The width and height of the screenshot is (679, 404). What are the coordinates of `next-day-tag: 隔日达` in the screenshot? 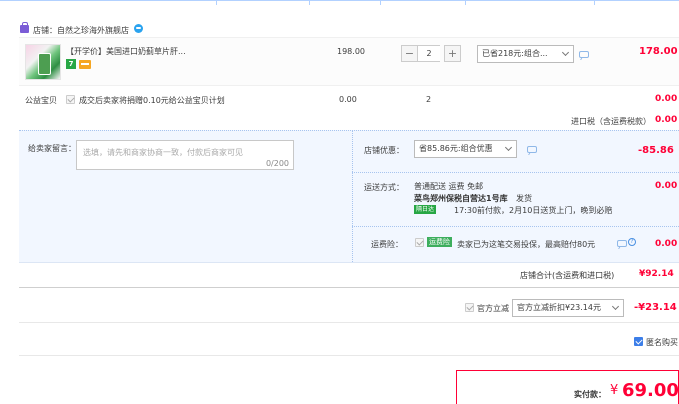 It's located at (425, 209).